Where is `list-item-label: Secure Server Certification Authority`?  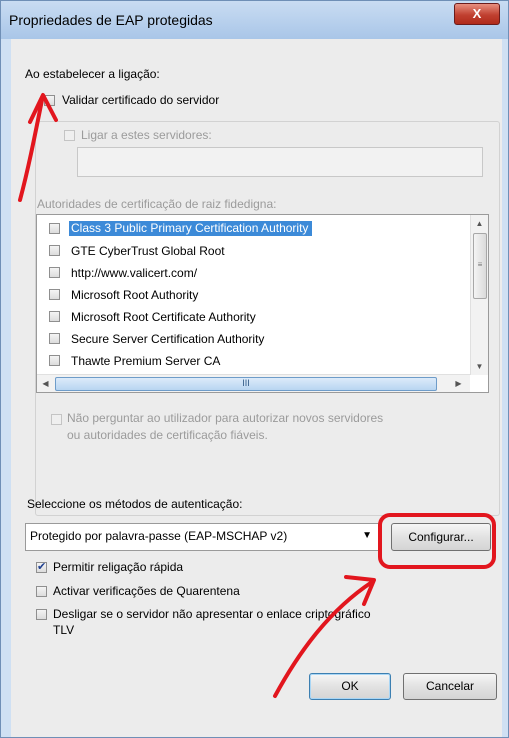
list-item-label: Secure Server Certification Authority is located at coordinates (168, 339).